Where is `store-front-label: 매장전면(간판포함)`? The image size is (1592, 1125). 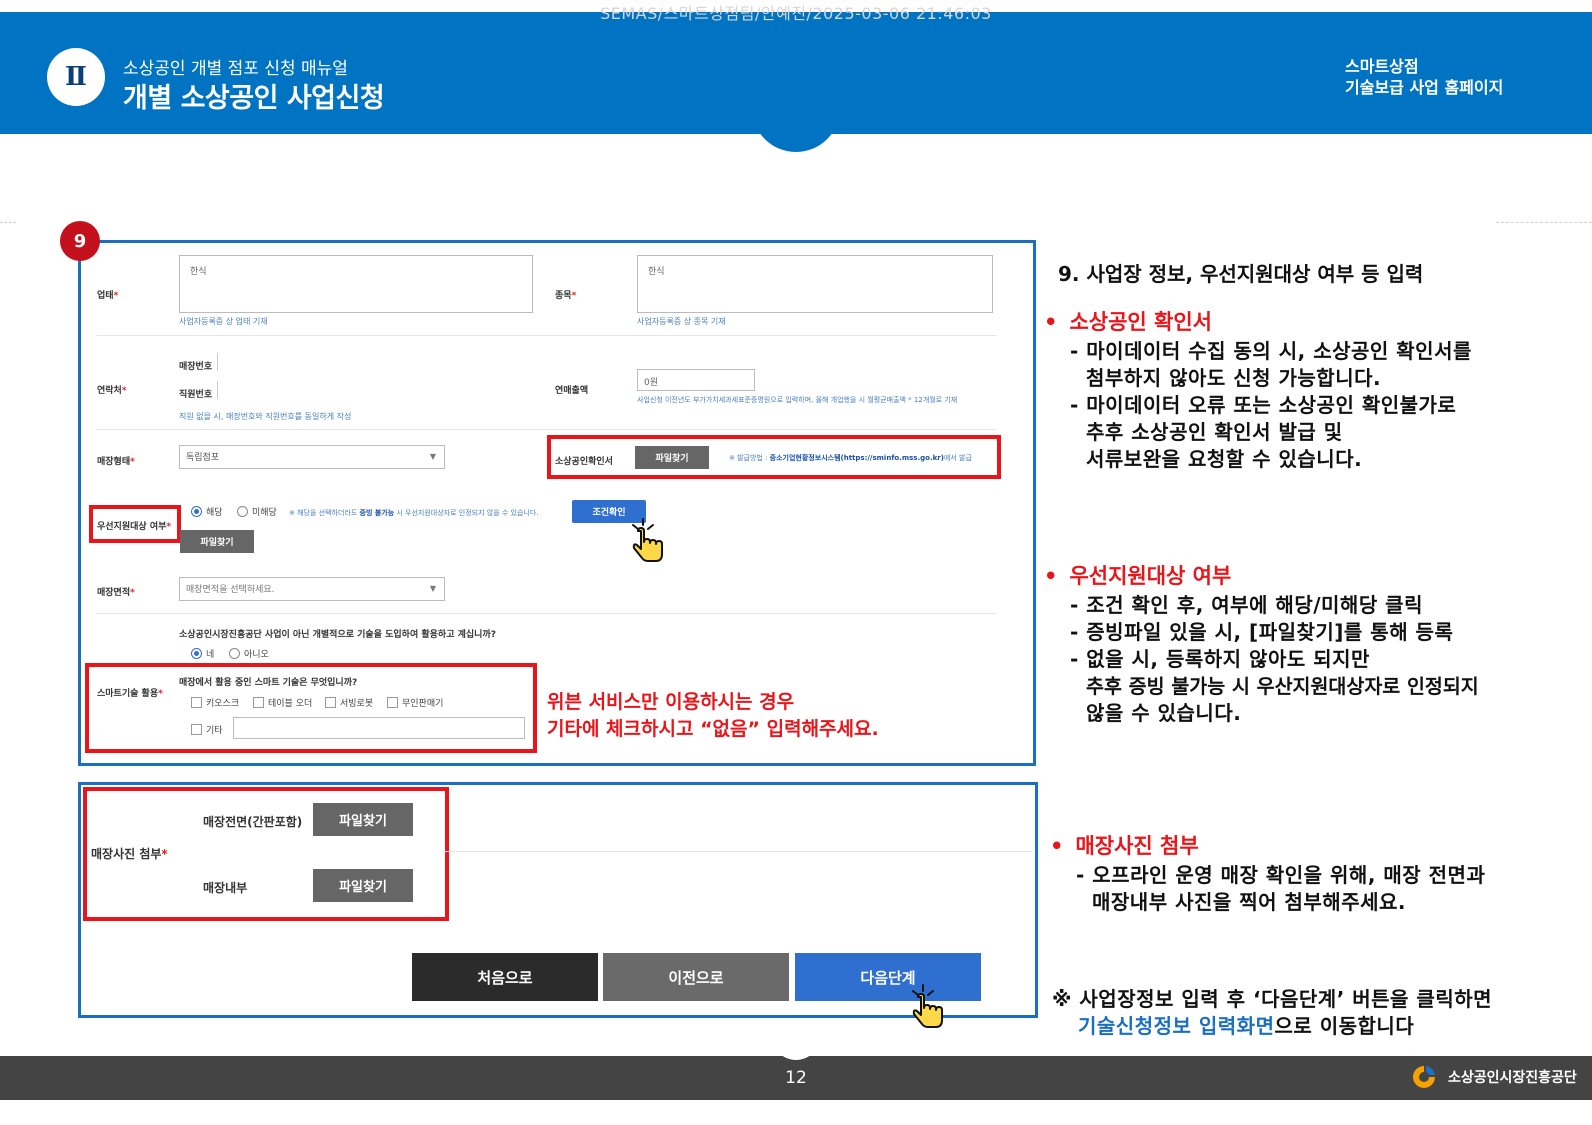
store-front-label: 매장전면(간판포함) is located at coordinates (253, 822).